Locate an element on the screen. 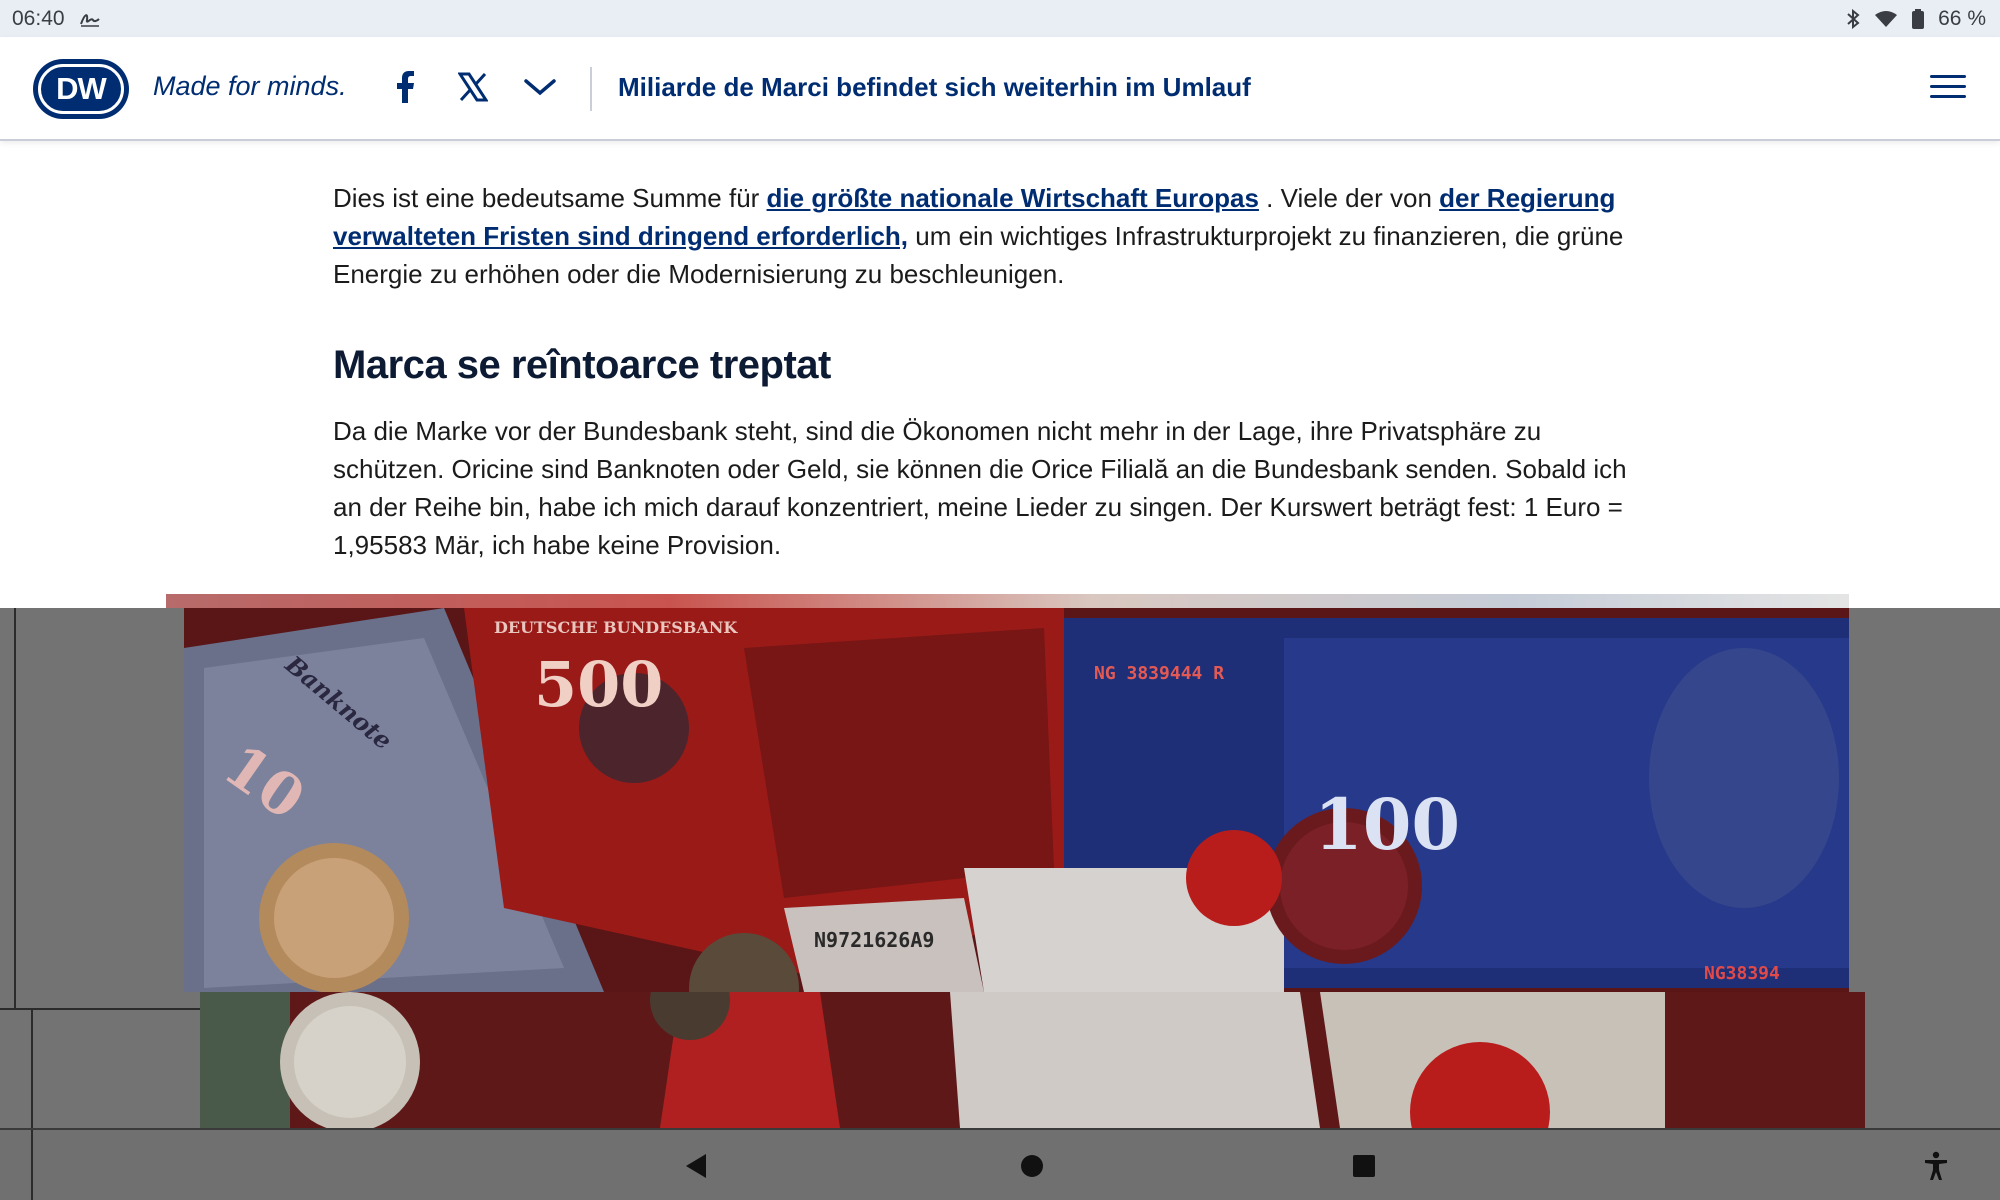  battery-icon is located at coordinates (1918, 18).